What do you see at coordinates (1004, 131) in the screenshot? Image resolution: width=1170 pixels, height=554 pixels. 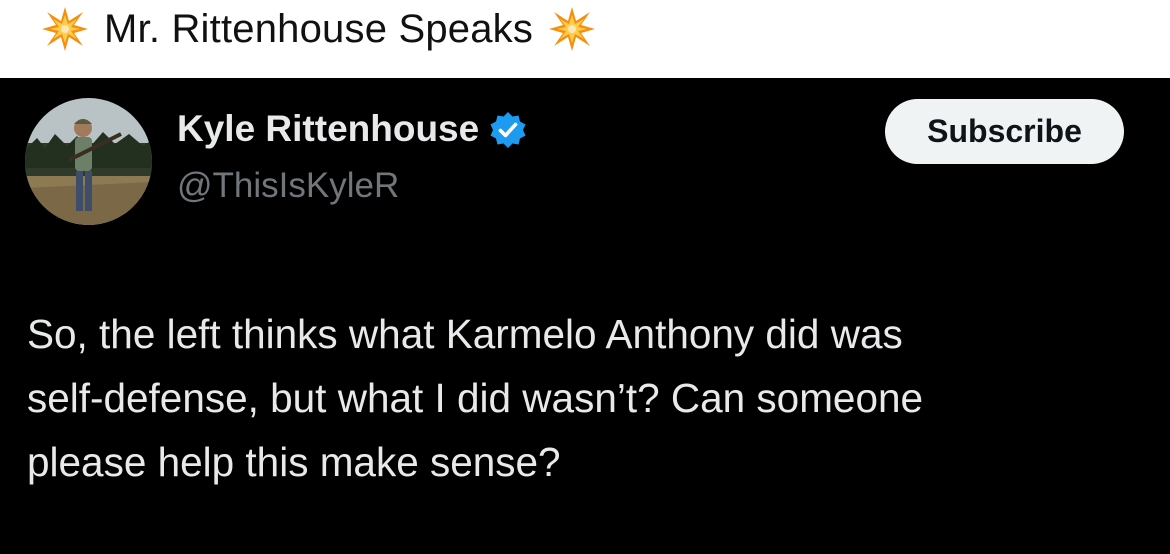 I see `subscribe-button: Subscribe` at bounding box center [1004, 131].